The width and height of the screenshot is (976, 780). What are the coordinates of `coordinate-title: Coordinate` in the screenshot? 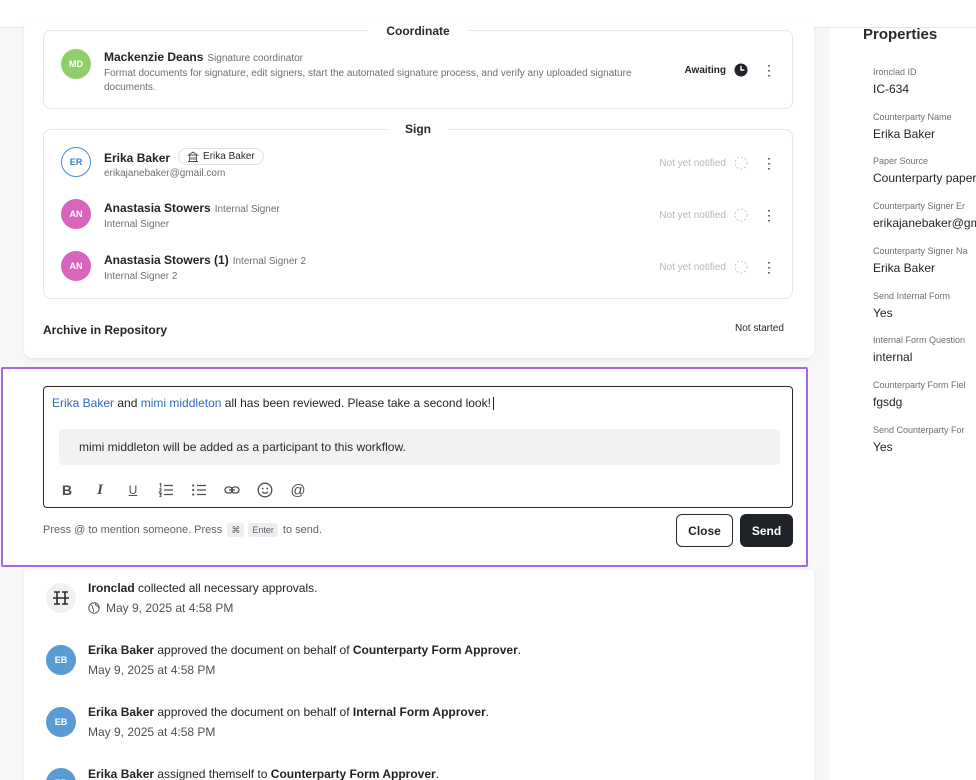 It's located at (418, 31).